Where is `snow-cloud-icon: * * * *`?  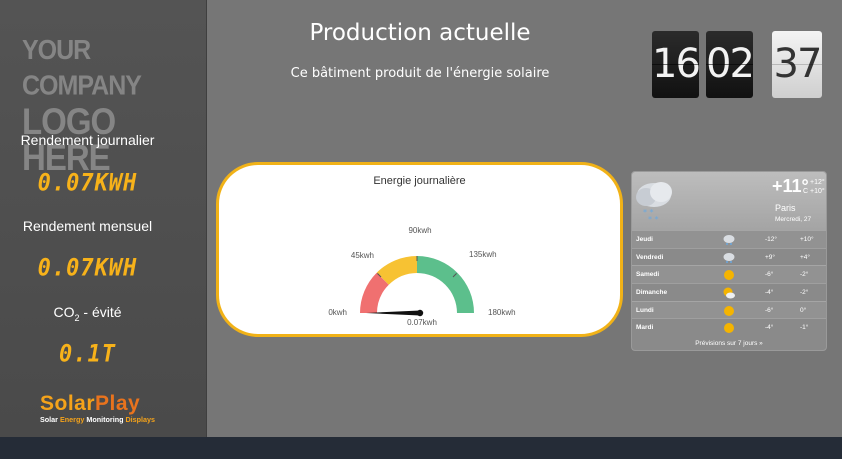
snow-cloud-icon: * * * * is located at coordinates (654, 203).